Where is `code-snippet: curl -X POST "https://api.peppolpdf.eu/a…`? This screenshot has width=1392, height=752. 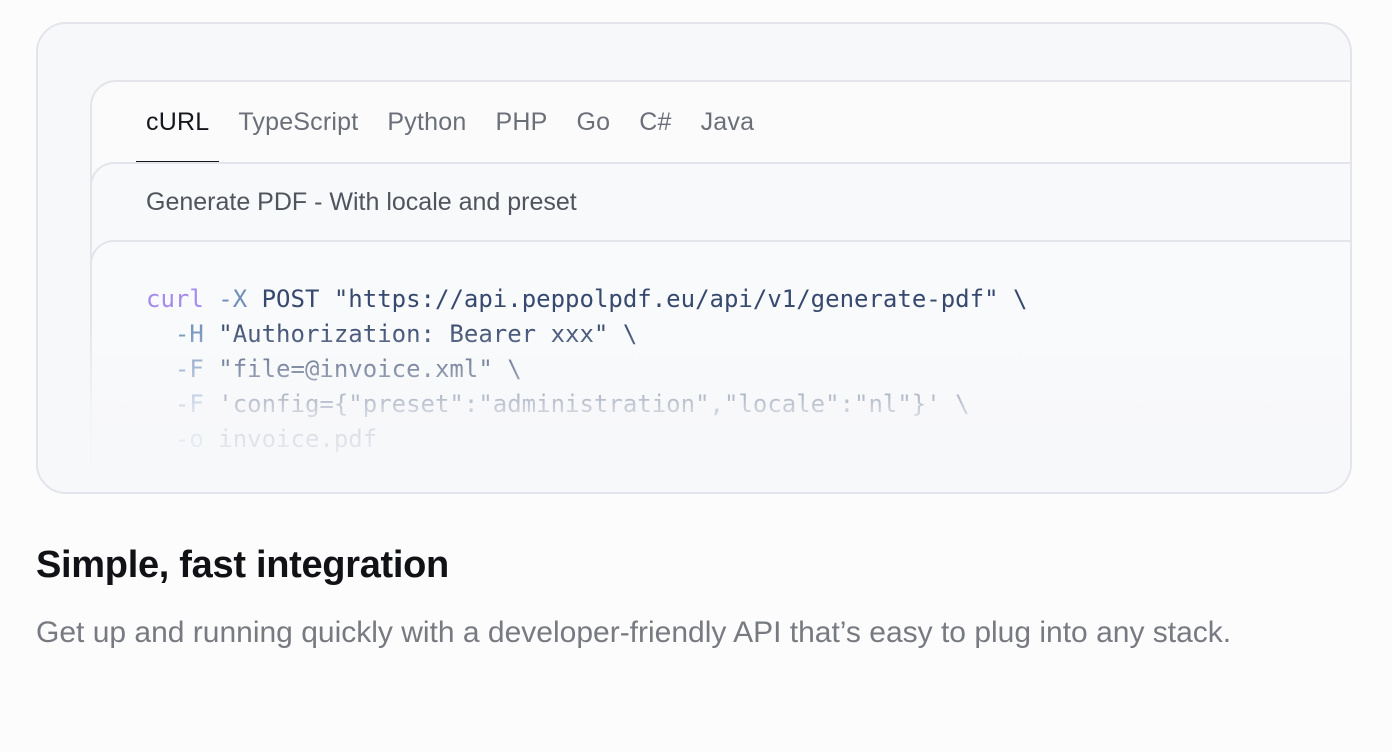 code-snippet: curl -X POST "https://api.peppolpdf.eu/a… is located at coordinates (586, 369).